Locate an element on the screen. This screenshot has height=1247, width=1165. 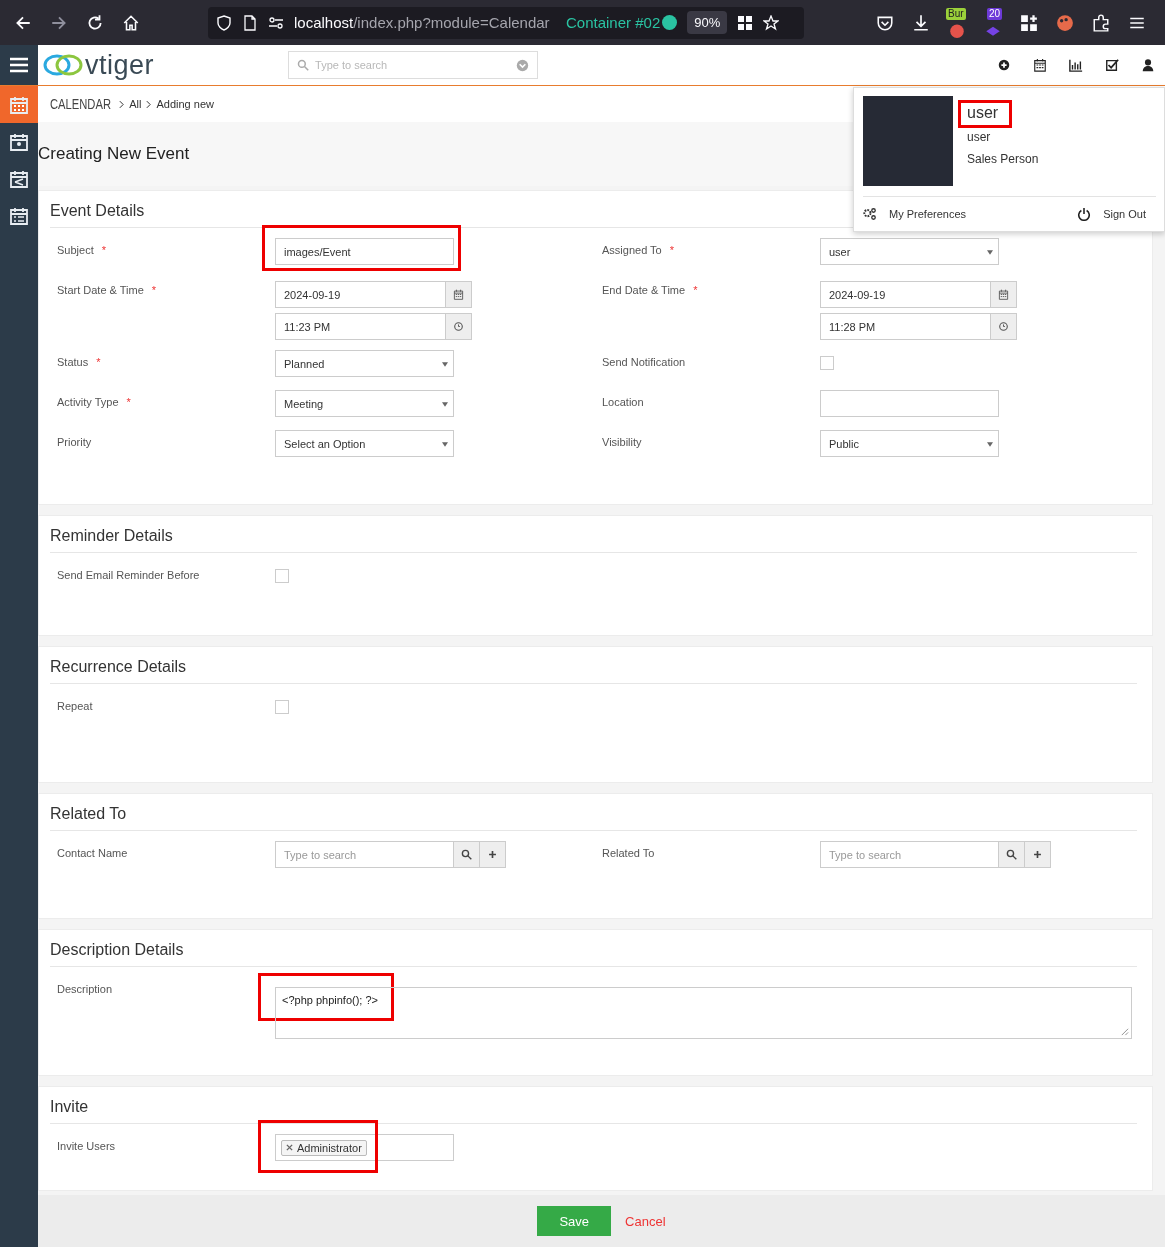
permissions-icon is located at coordinates (276, 22).